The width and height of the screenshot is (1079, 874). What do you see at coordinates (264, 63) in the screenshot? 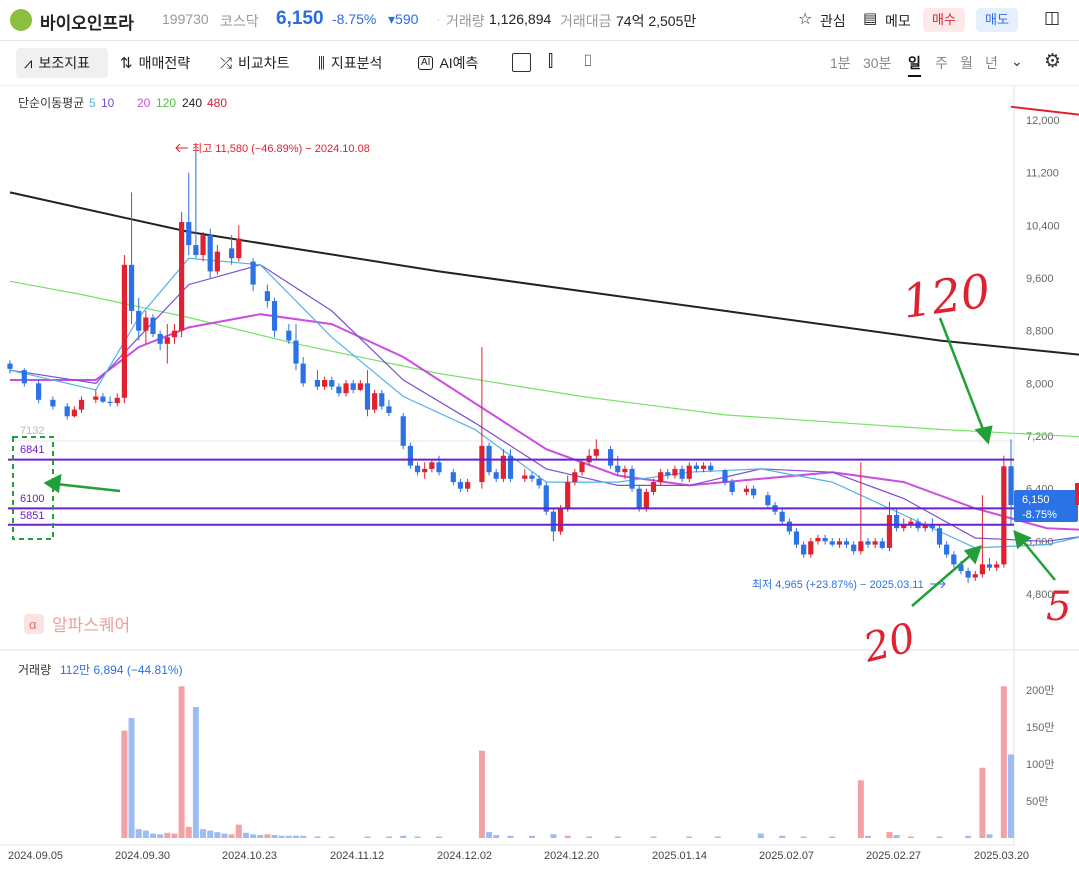
I see `compare-label: 비교차트` at bounding box center [264, 63].